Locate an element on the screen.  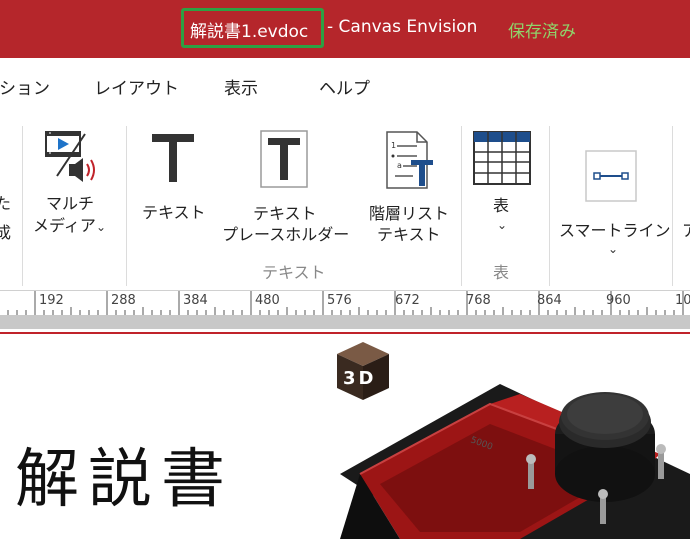
svg-text: a is located at coordinates (399, 165).